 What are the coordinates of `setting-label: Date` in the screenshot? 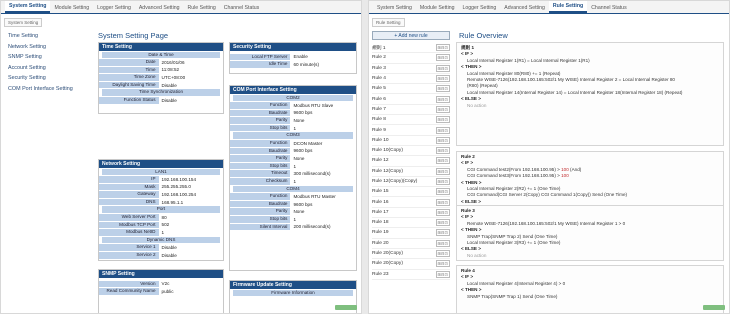 It's located at (129, 62).